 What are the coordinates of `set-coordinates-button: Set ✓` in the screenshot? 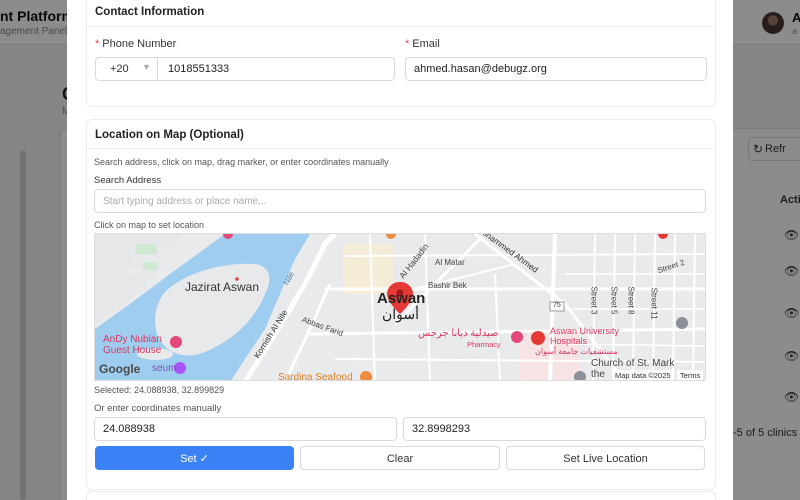 It's located at (194, 458).